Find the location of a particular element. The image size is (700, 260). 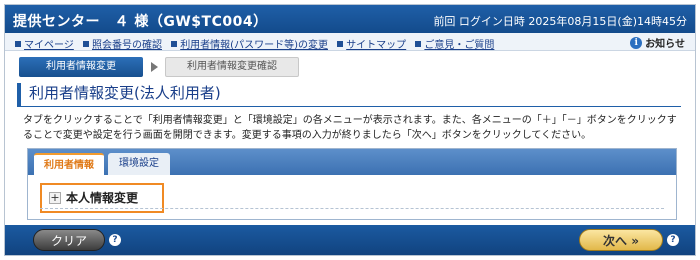

nav-link-feedback: ご意見・ご質問 is located at coordinates (454, 43).